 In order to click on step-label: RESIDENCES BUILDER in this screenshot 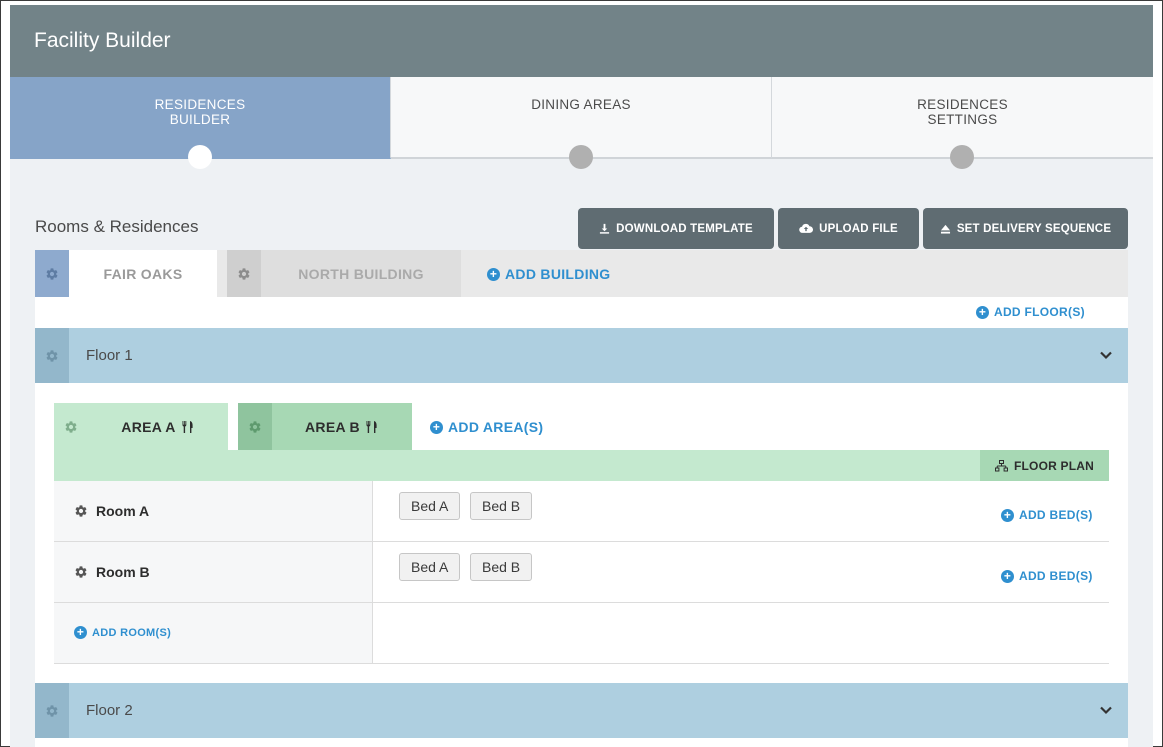, I will do `click(200, 112)`.